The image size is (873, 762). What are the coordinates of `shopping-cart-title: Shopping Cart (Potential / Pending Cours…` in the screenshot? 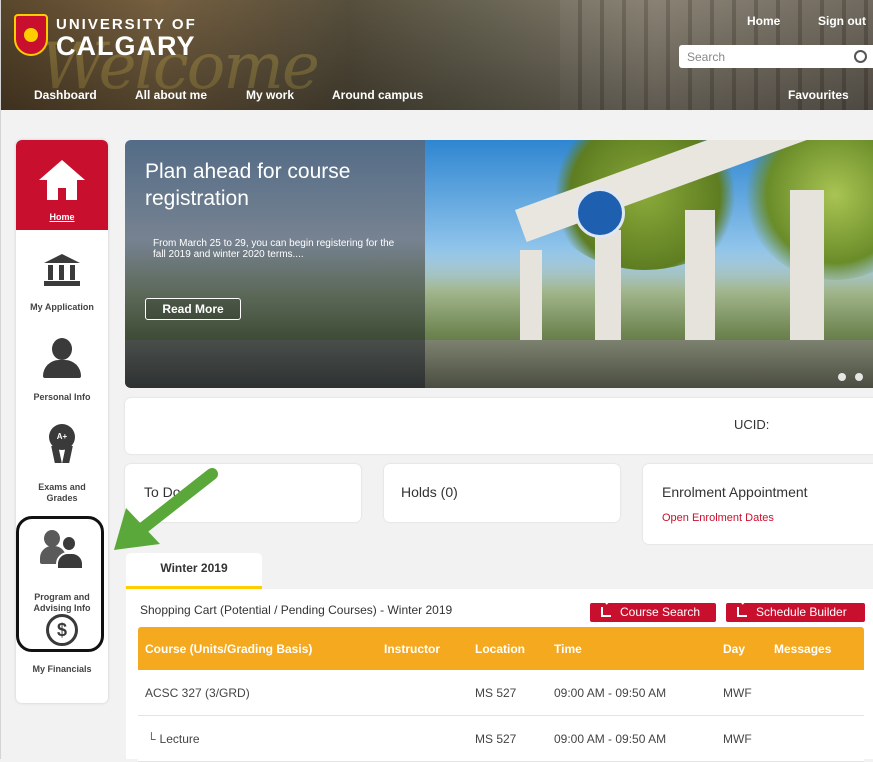 It's located at (296, 610).